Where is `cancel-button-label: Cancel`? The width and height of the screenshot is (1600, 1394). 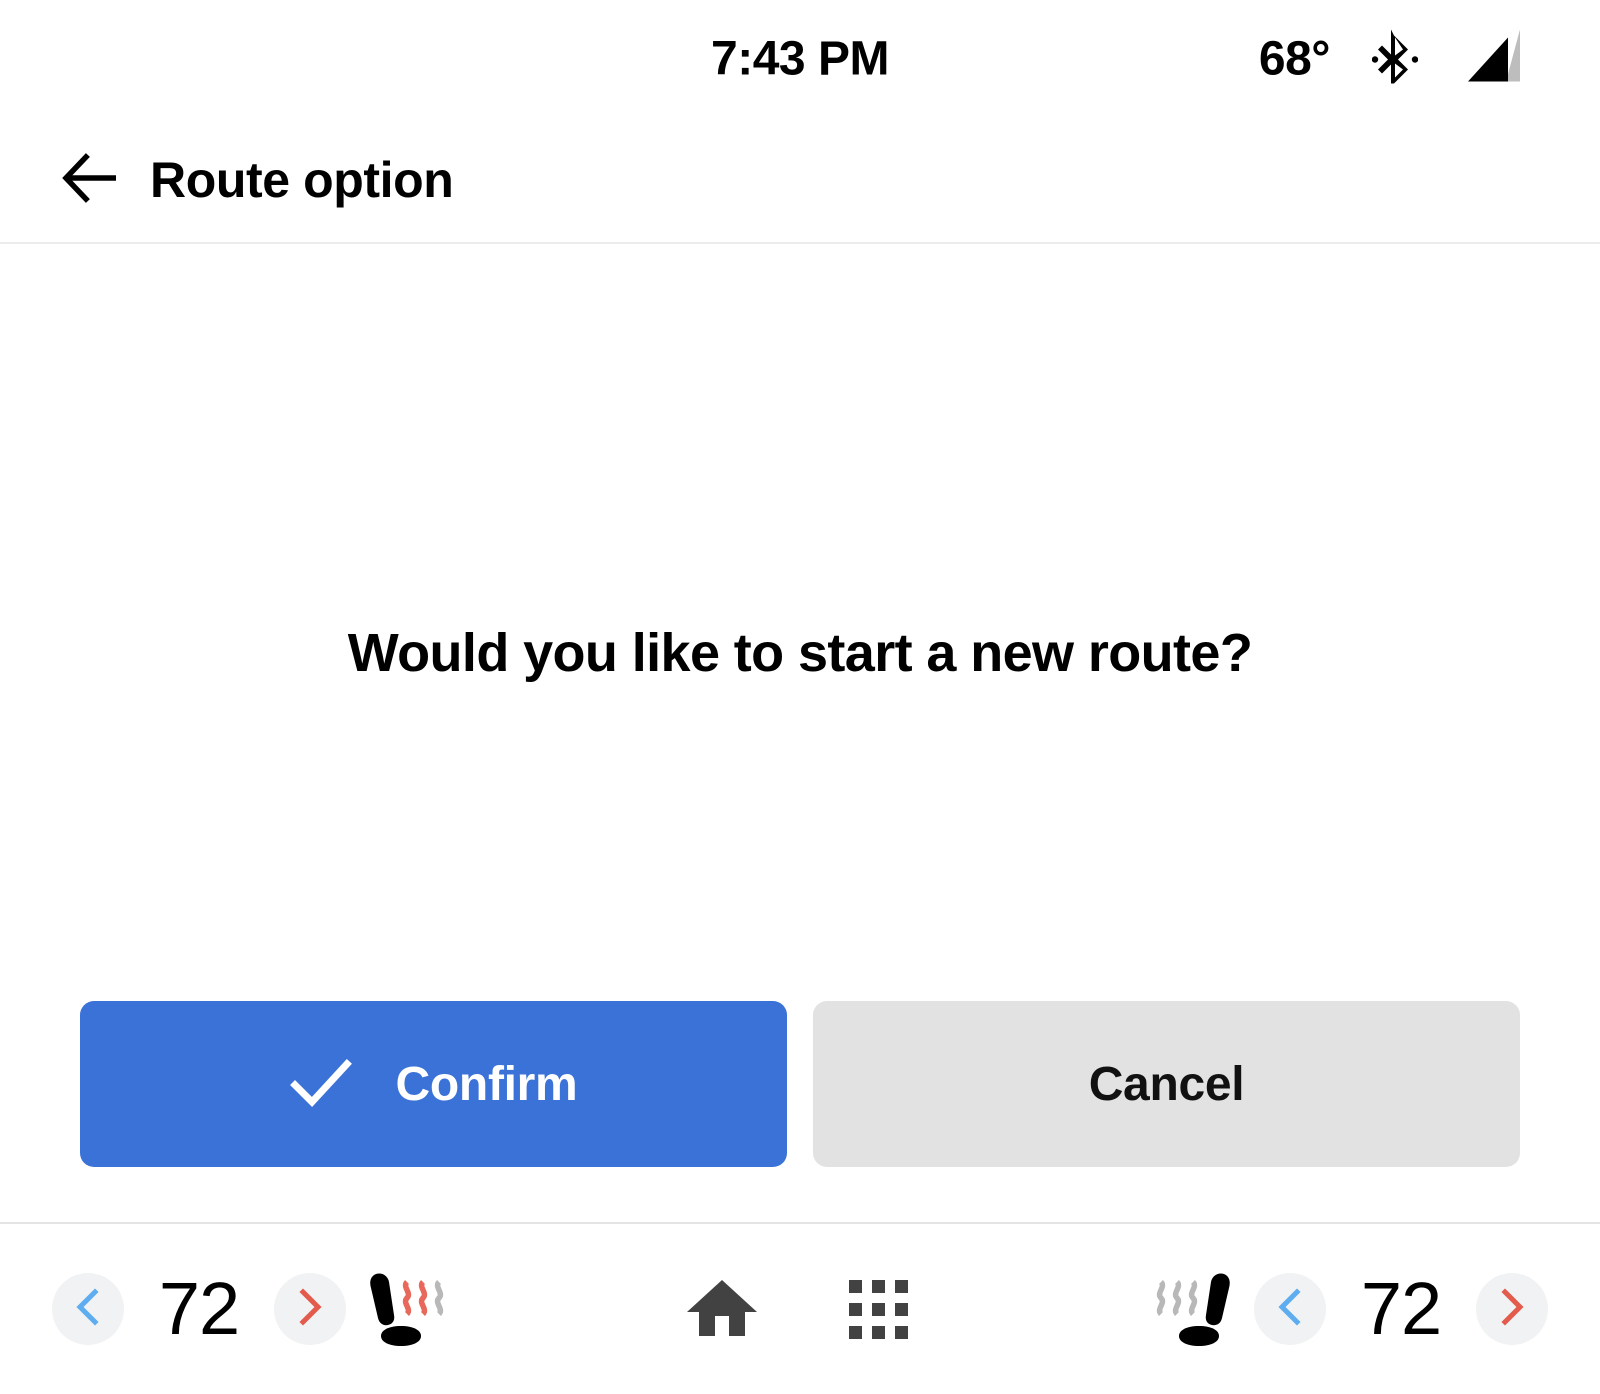
cancel-button-label: Cancel is located at coordinates (1166, 1084).